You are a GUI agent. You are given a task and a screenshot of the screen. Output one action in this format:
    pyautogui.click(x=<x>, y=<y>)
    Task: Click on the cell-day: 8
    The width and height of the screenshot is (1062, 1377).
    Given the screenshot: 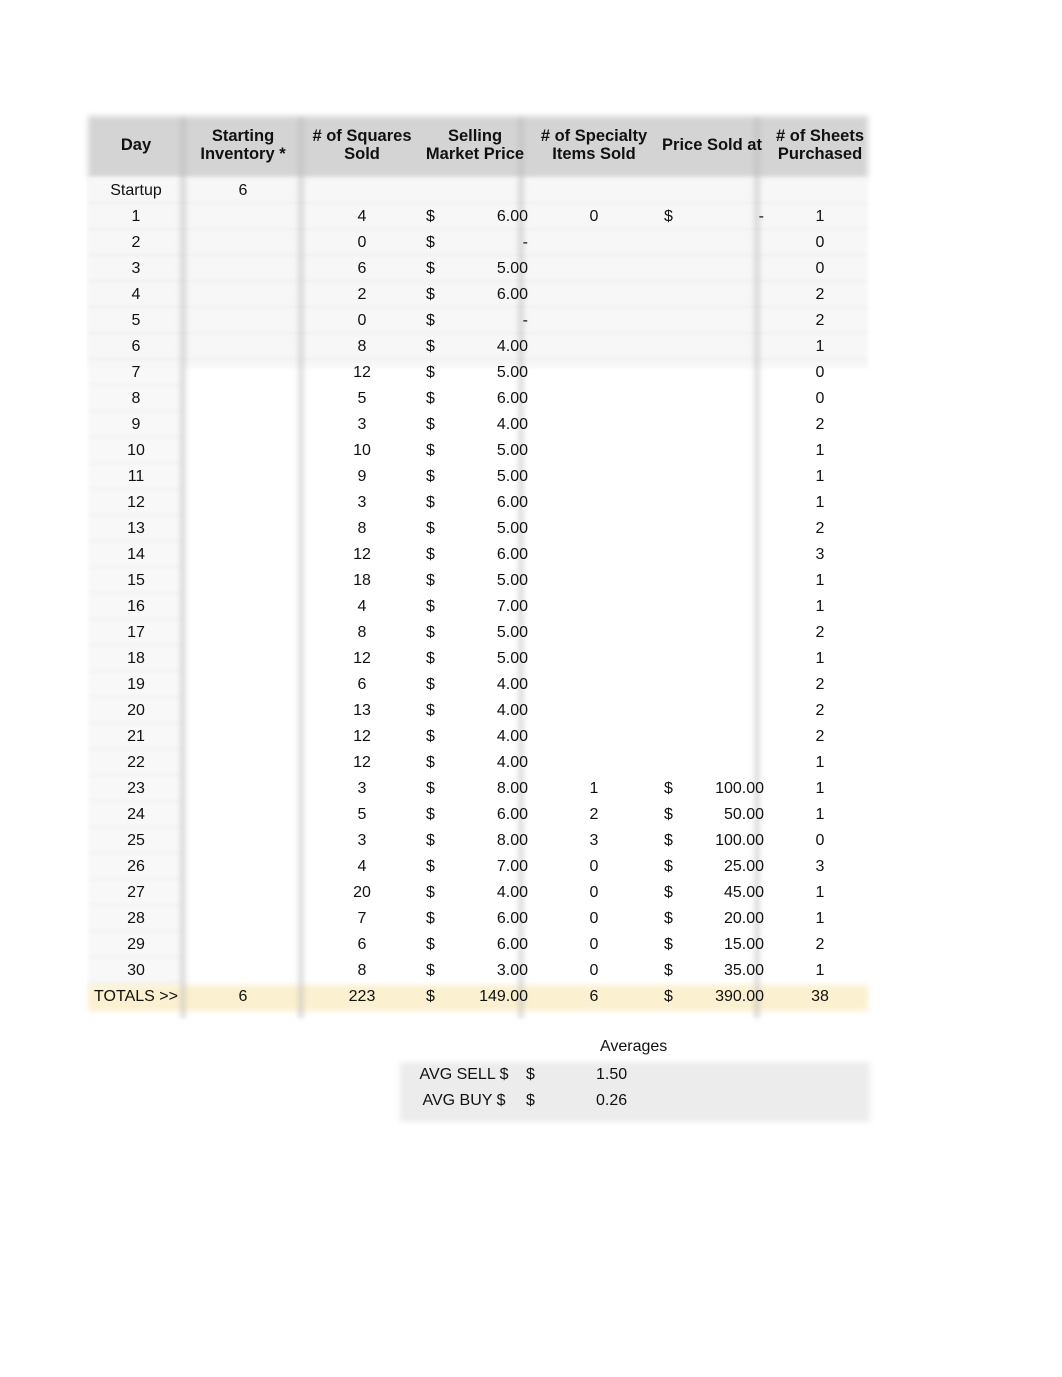 What is the action you would take?
    pyautogui.click(x=136, y=399)
    